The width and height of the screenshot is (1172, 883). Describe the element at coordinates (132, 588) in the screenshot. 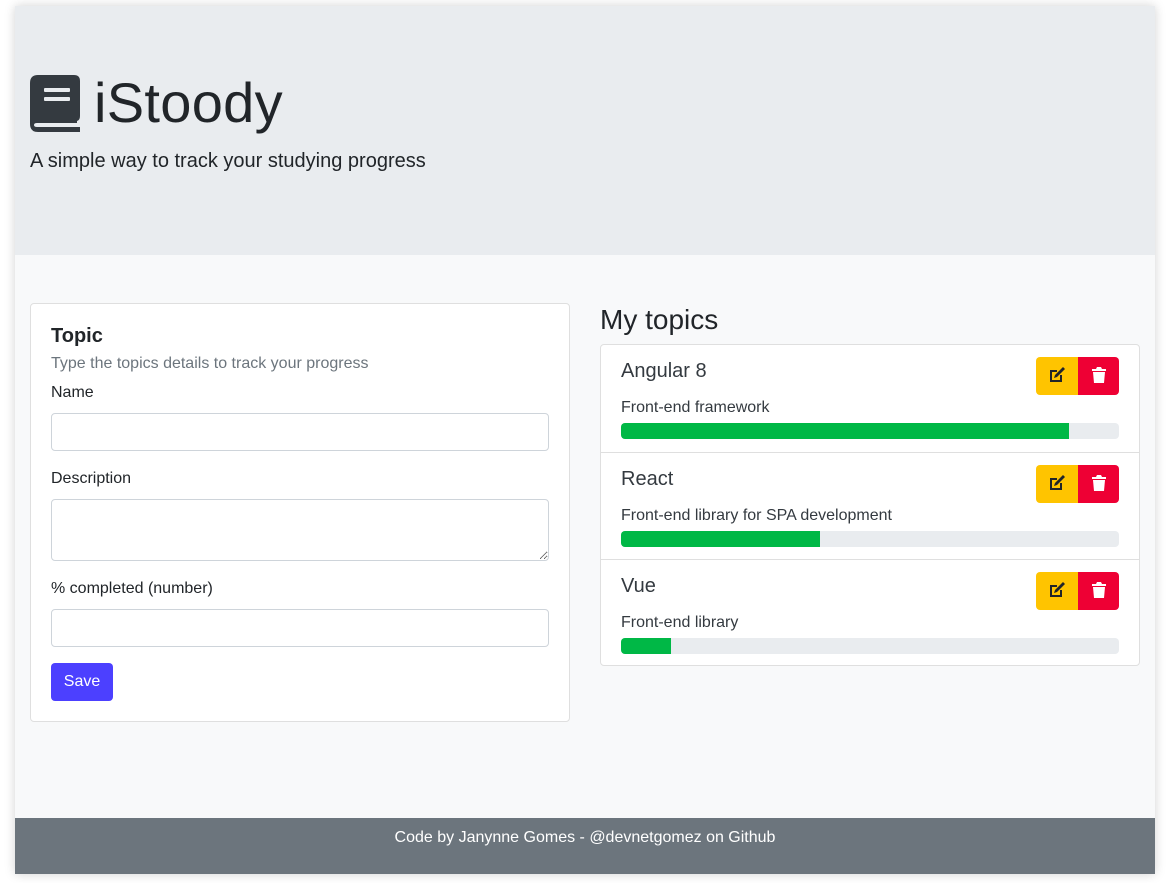

I see `percent-label: % completed (number)` at that location.